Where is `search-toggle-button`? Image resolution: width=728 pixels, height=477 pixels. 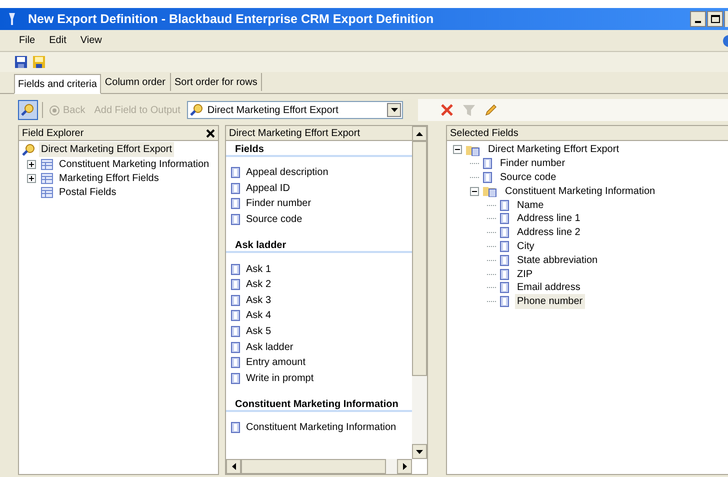
search-toggle-button is located at coordinates (28, 110).